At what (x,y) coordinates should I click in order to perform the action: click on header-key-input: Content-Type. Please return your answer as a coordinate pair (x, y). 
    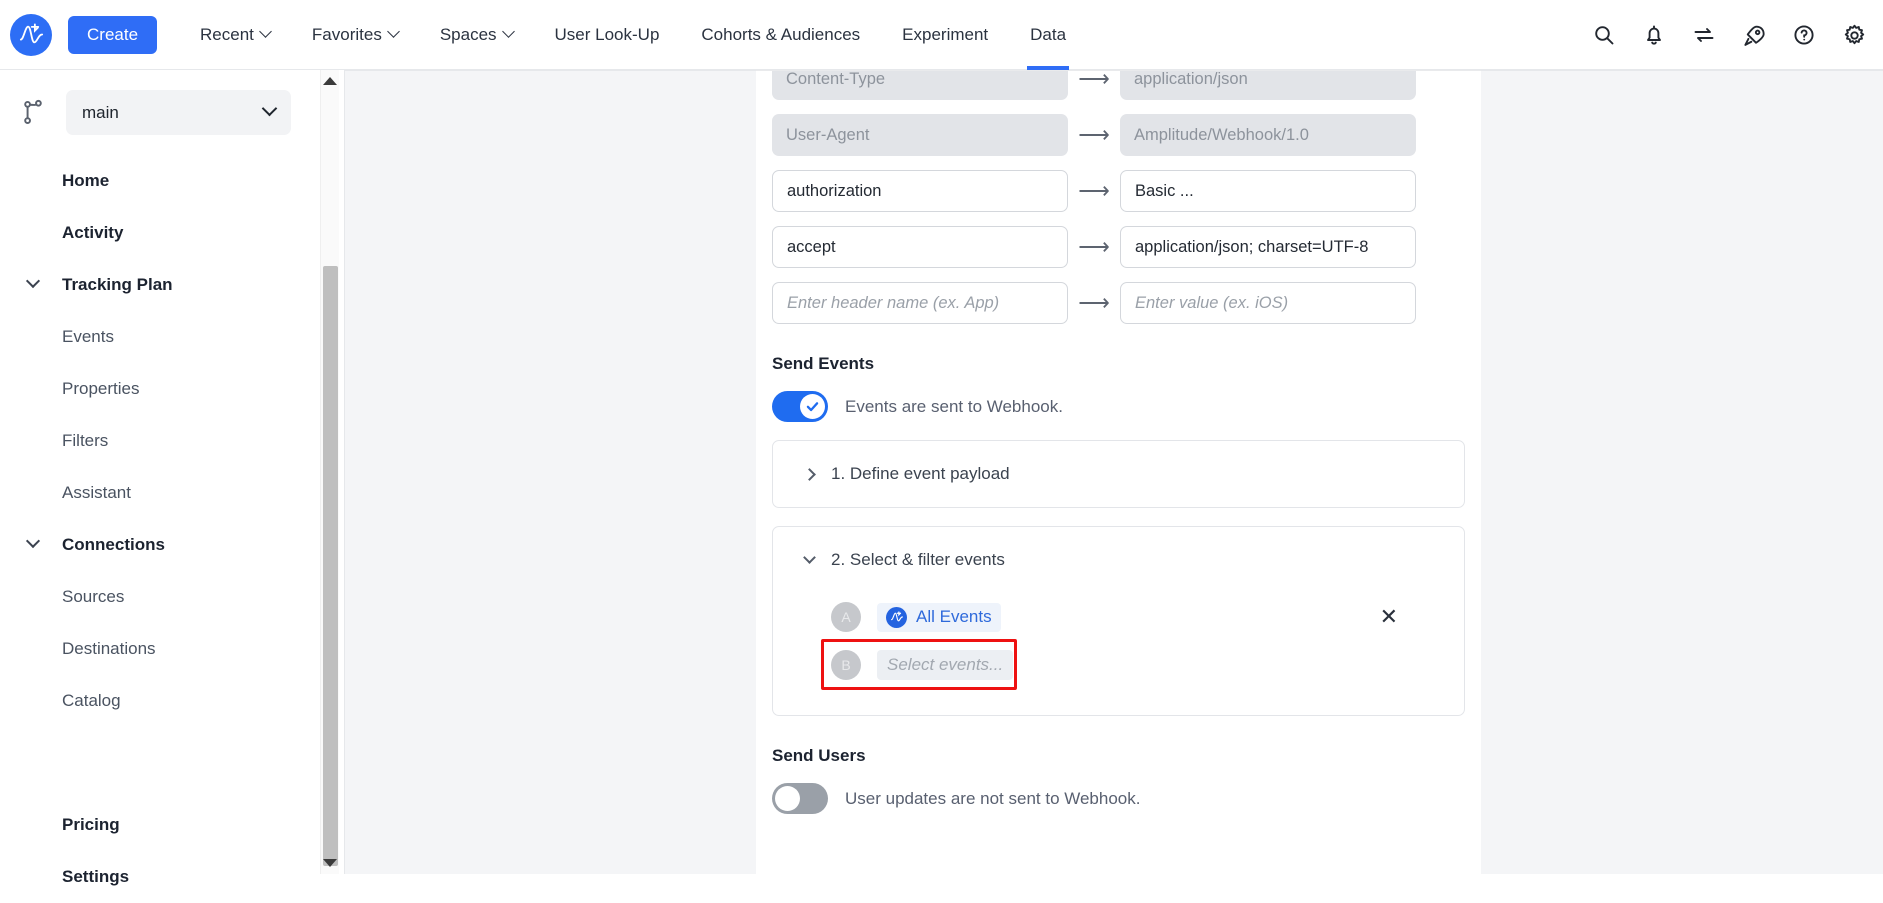
    Looking at the image, I should click on (920, 85).